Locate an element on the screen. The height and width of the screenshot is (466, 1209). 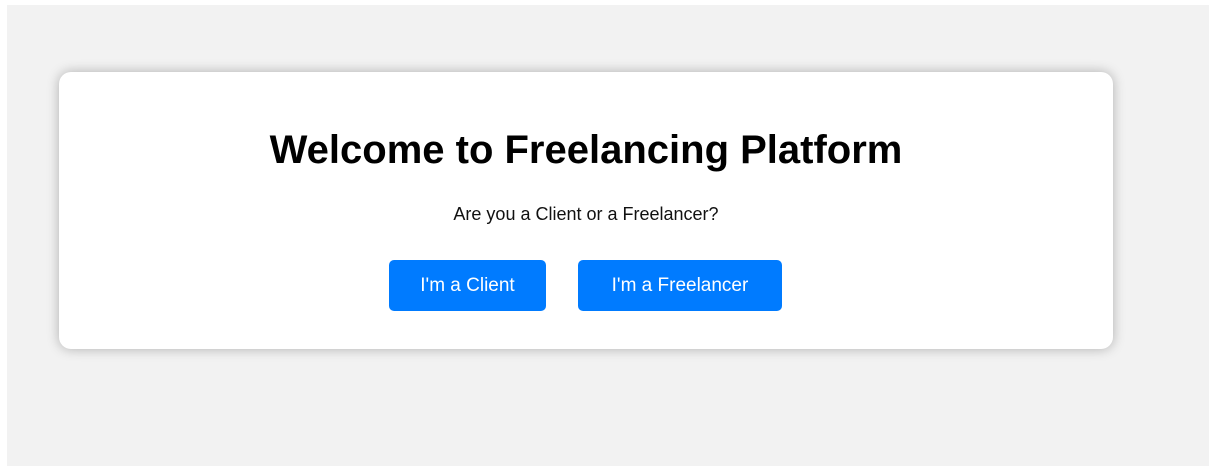
freelancer-button: I'm a Freelancer is located at coordinates (680, 285).